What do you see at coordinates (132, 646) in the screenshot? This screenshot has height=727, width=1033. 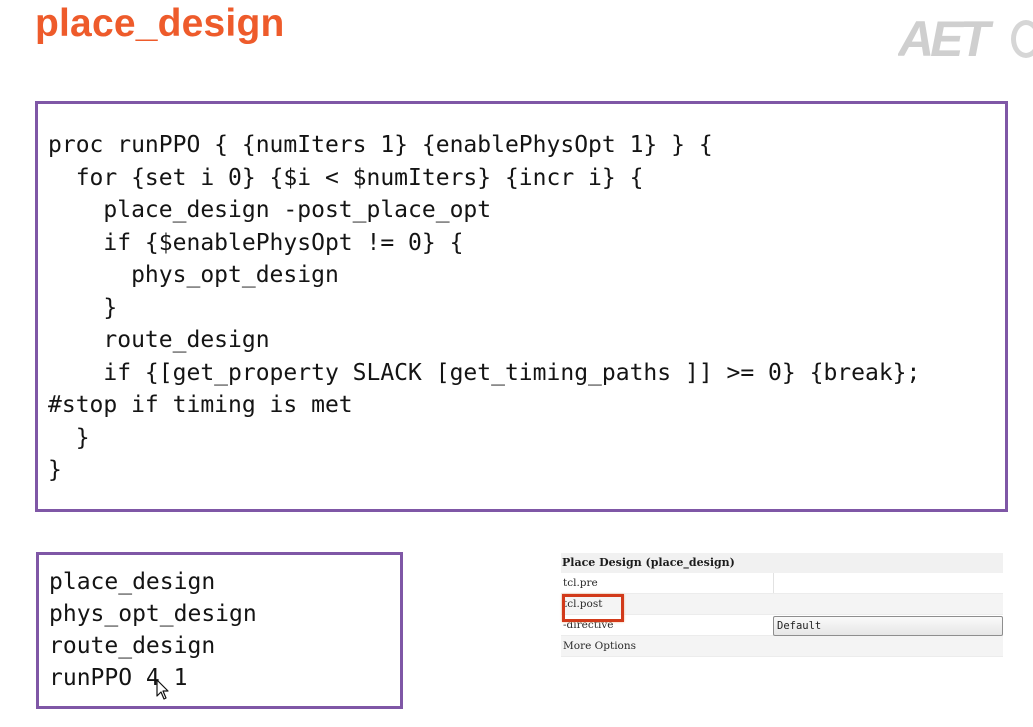 I see `command-line: route_design` at bounding box center [132, 646].